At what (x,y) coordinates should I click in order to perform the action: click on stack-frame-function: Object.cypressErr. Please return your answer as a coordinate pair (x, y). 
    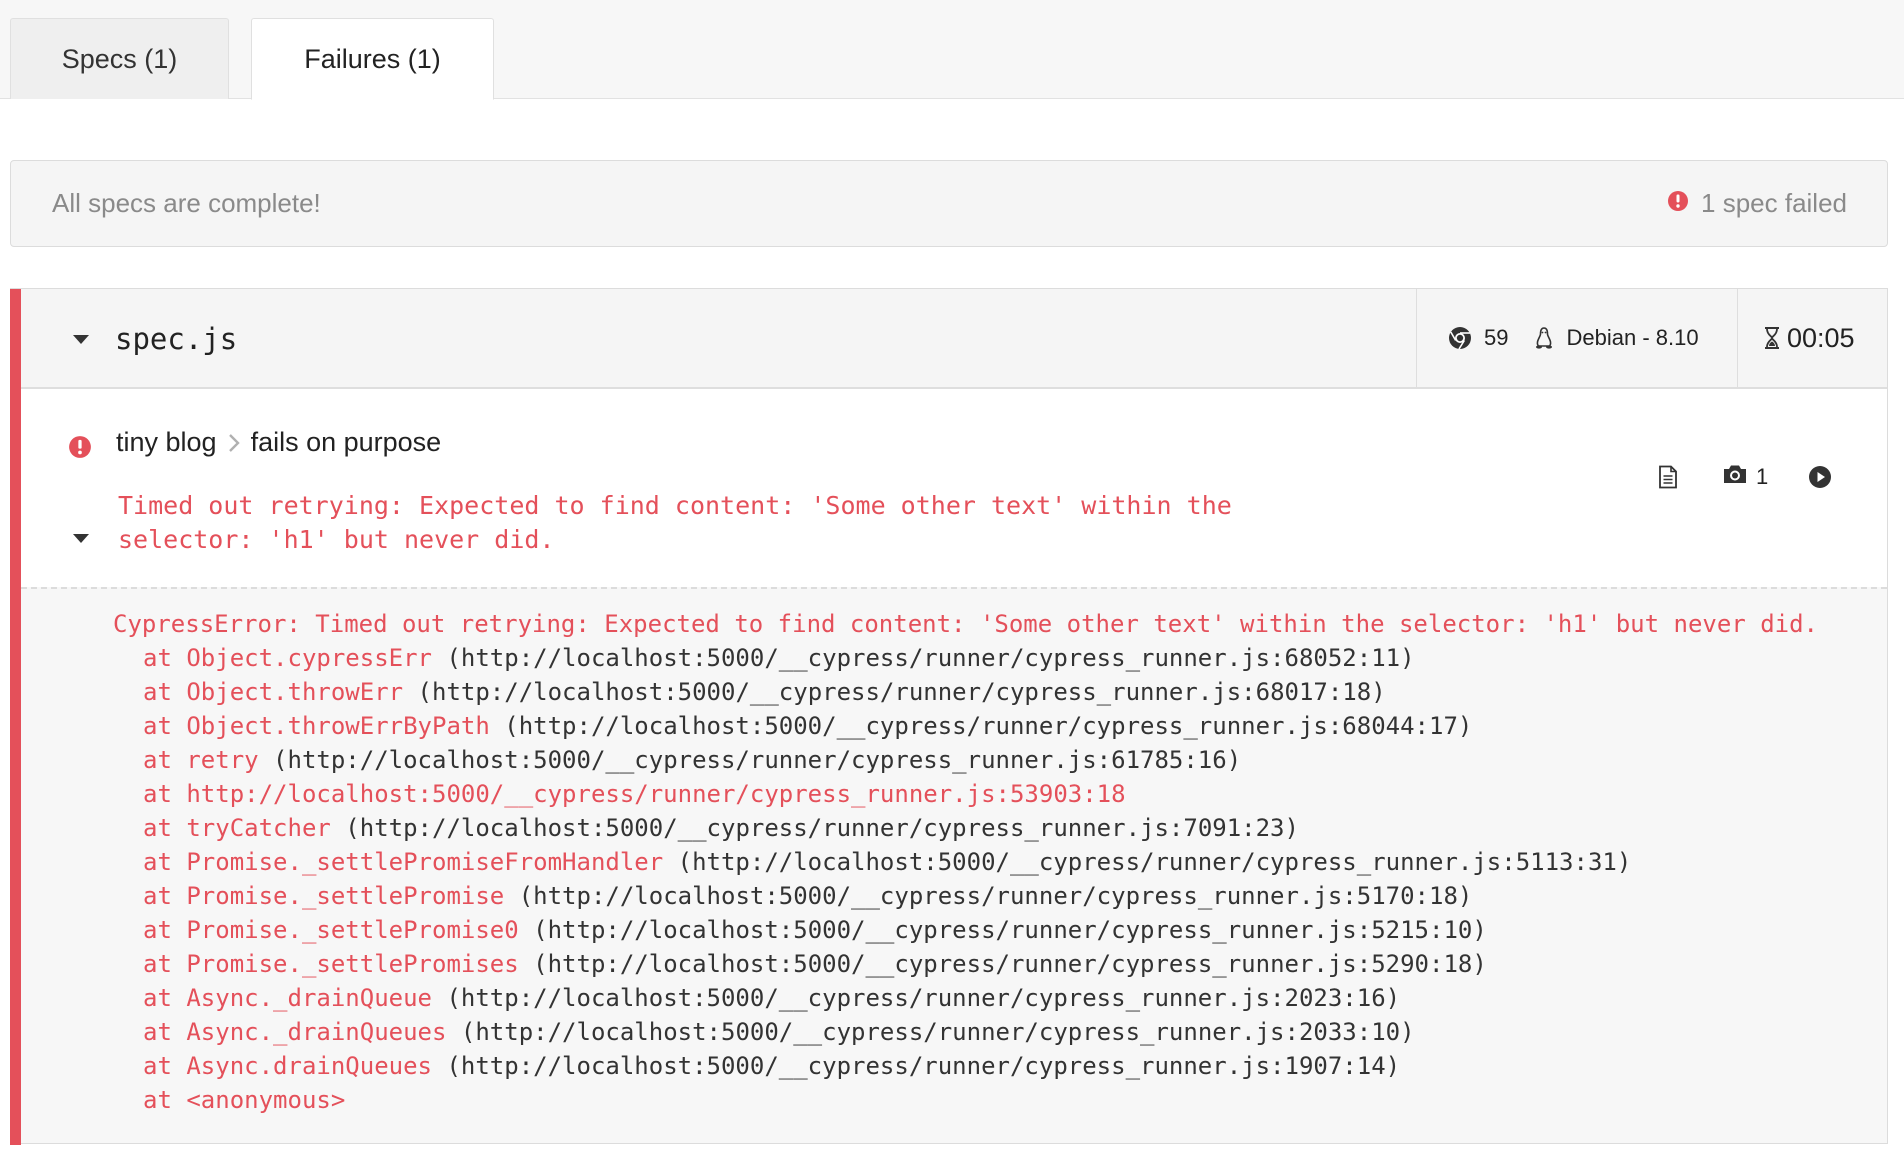
    Looking at the image, I should click on (309, 658).